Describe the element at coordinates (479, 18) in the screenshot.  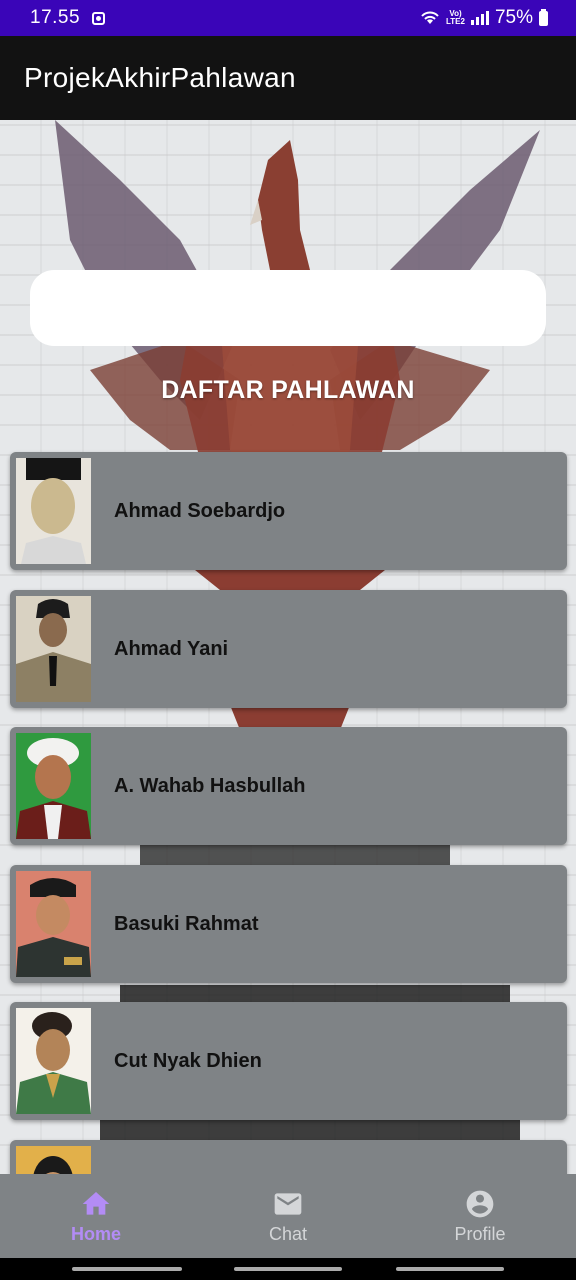
I see `signal-icon` at that location.